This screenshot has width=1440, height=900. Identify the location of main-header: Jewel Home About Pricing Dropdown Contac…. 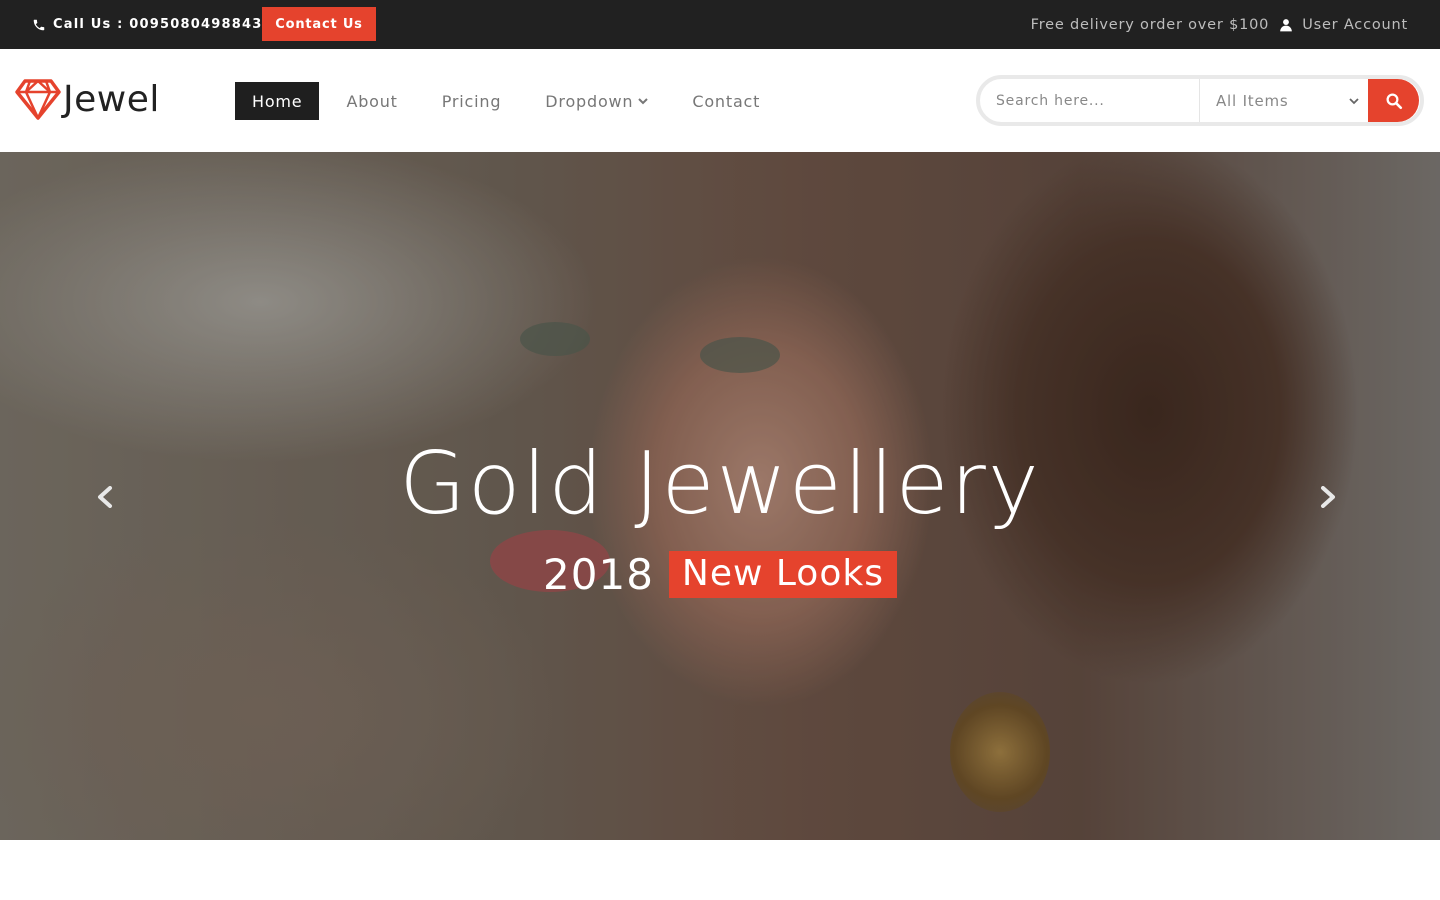
(720, 100).